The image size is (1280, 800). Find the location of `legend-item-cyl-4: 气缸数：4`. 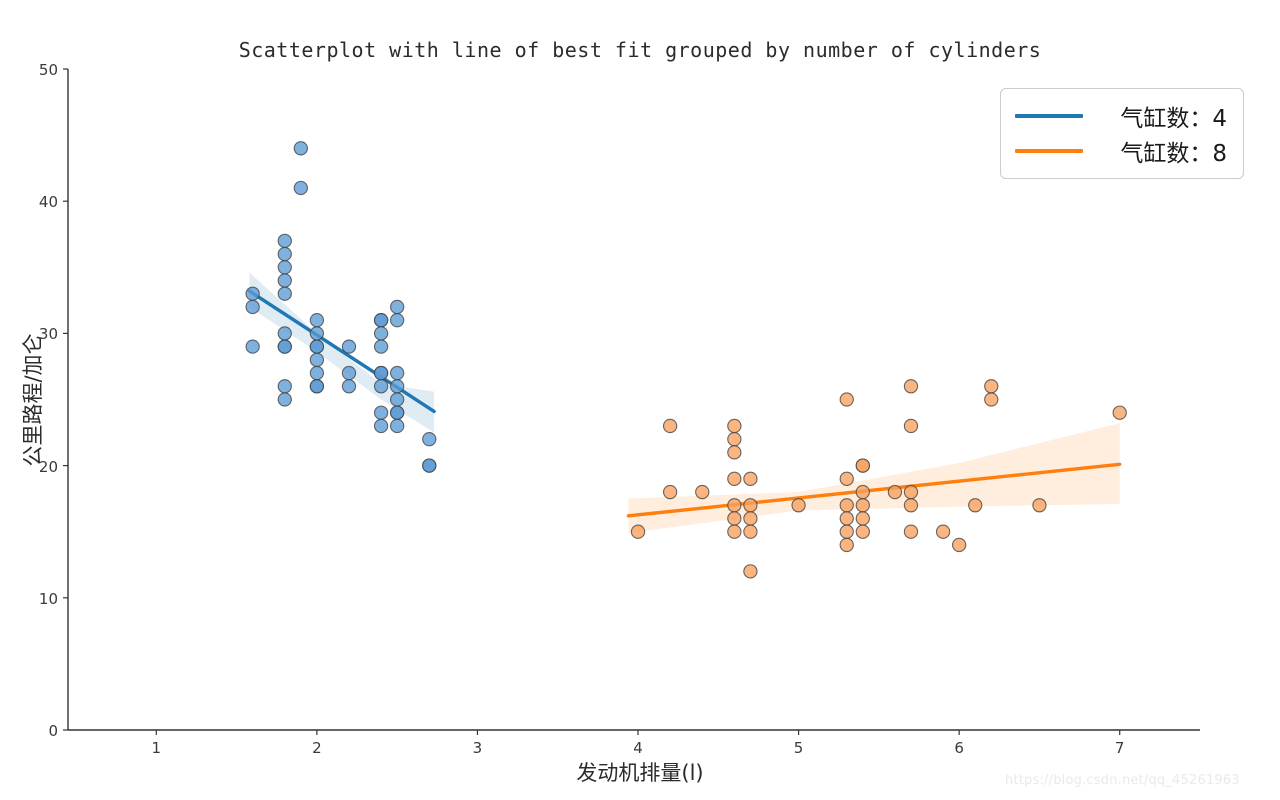

legend-item-cyl-4: 气缸数：4 is located at coordinates (1122, 115).